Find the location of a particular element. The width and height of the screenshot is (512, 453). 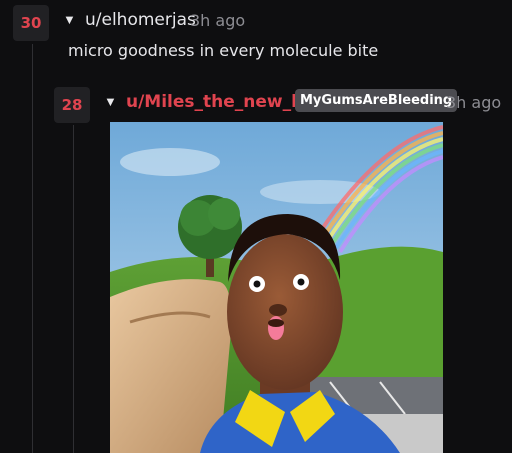

score-value: 30 is located at coordinates (31, 23).